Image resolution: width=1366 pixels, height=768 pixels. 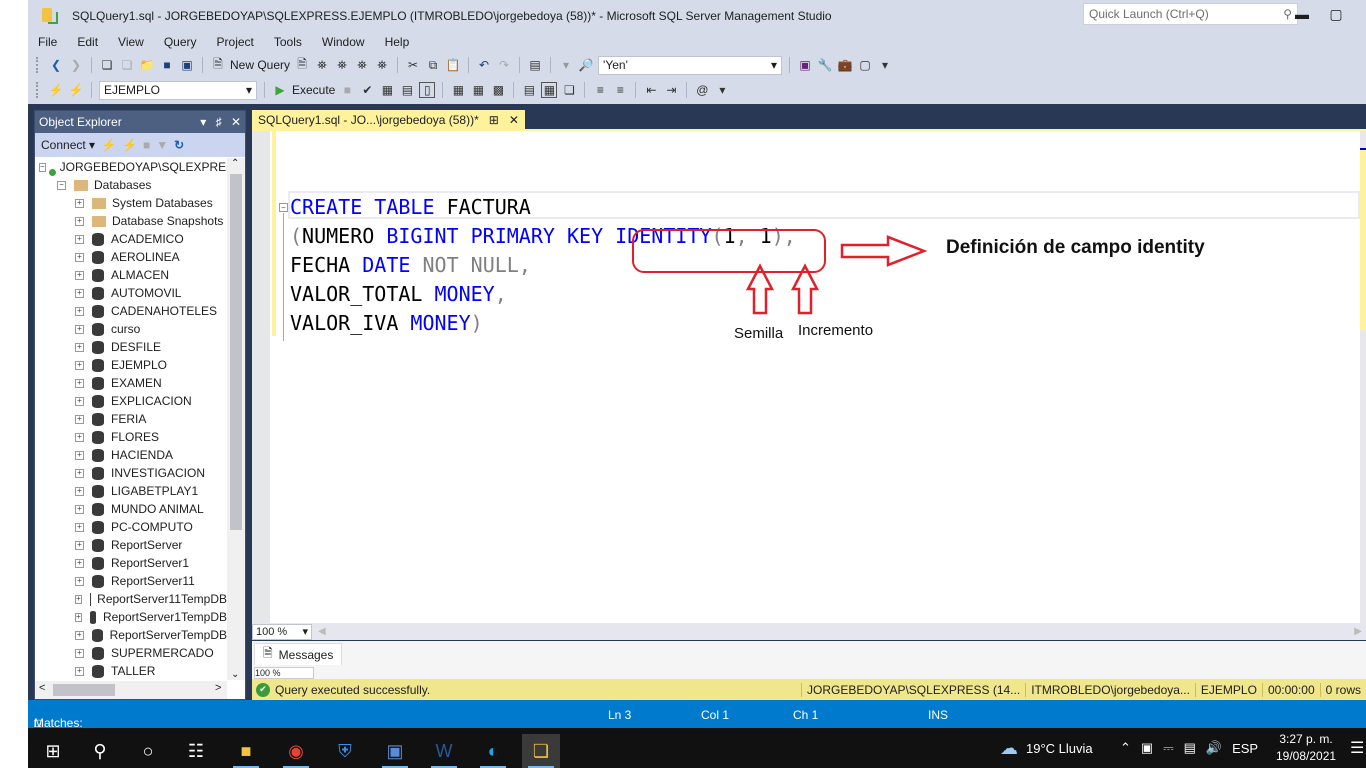 What do you see at coordinates (219, 122) in the screenshot?
I see `pin-icon: ♯` at bounding box center [219, 122].